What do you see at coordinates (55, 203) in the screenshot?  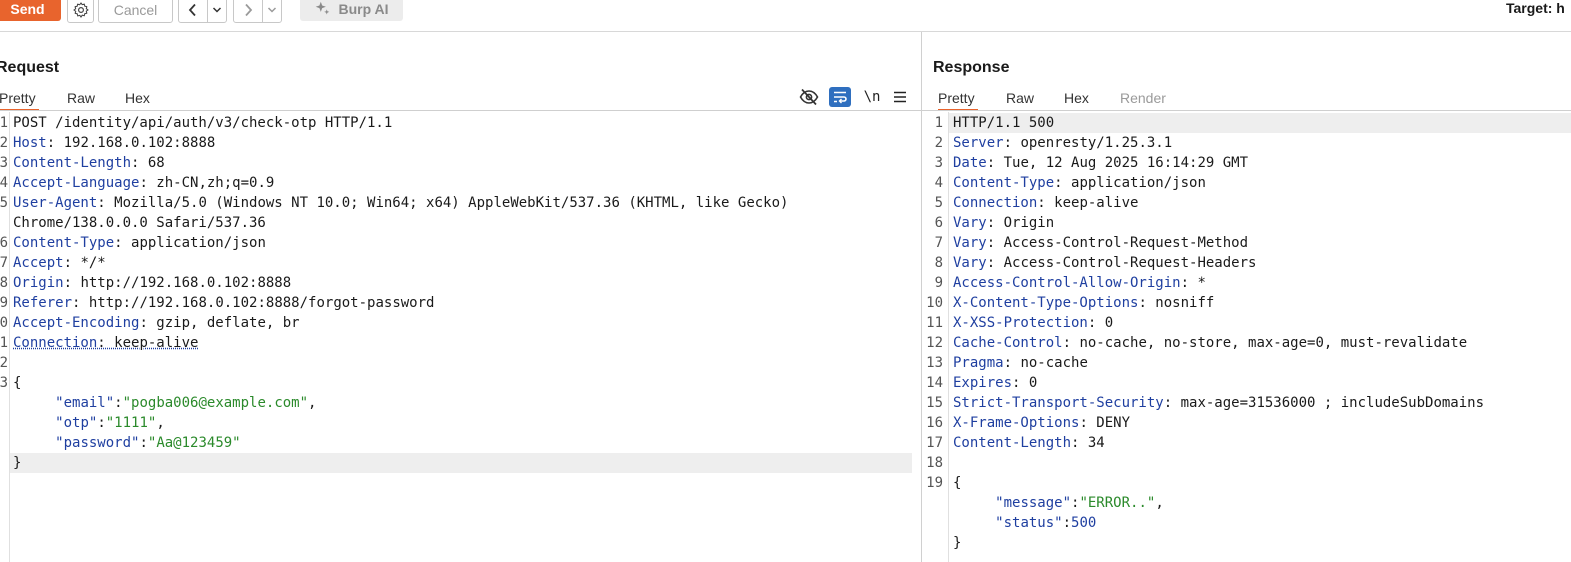 I see `header-name: User-Agent` at bounding box center [55, 203].